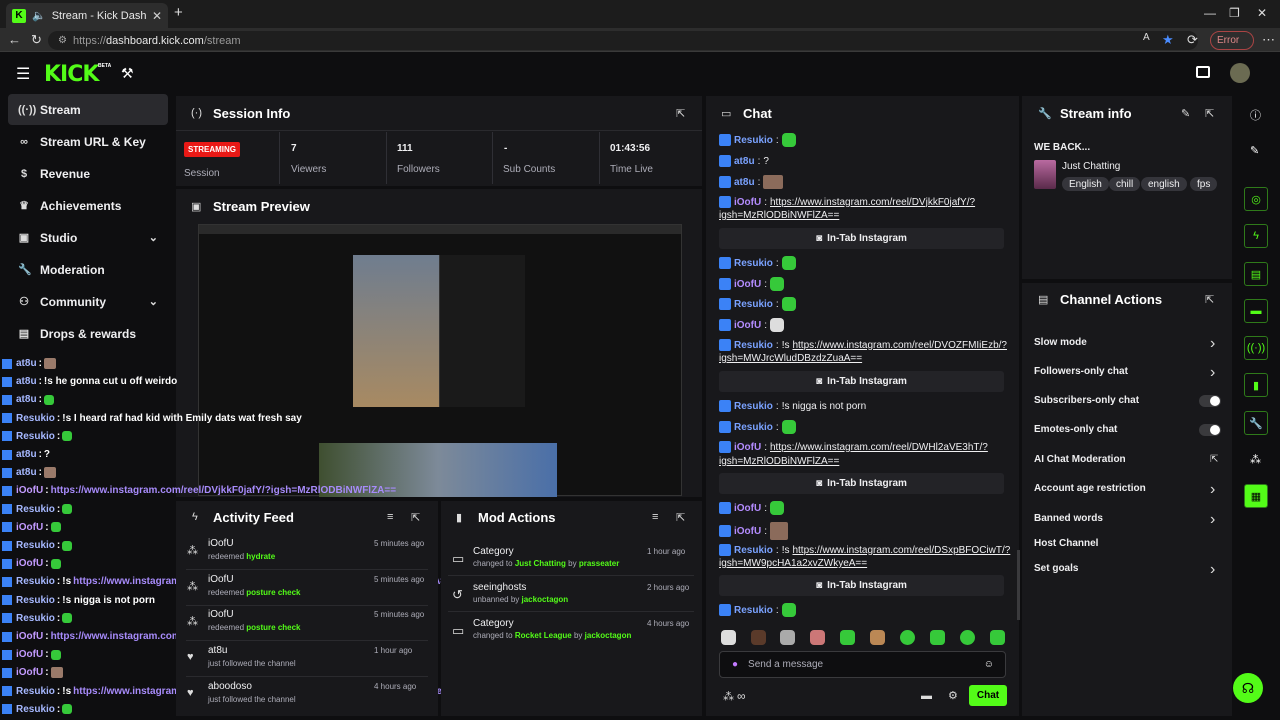  Describe the element at coordinates (623, 40) in the screenshot. I see `url-field: ⚙ https:// dashboard.kick.com /stream` at that location.